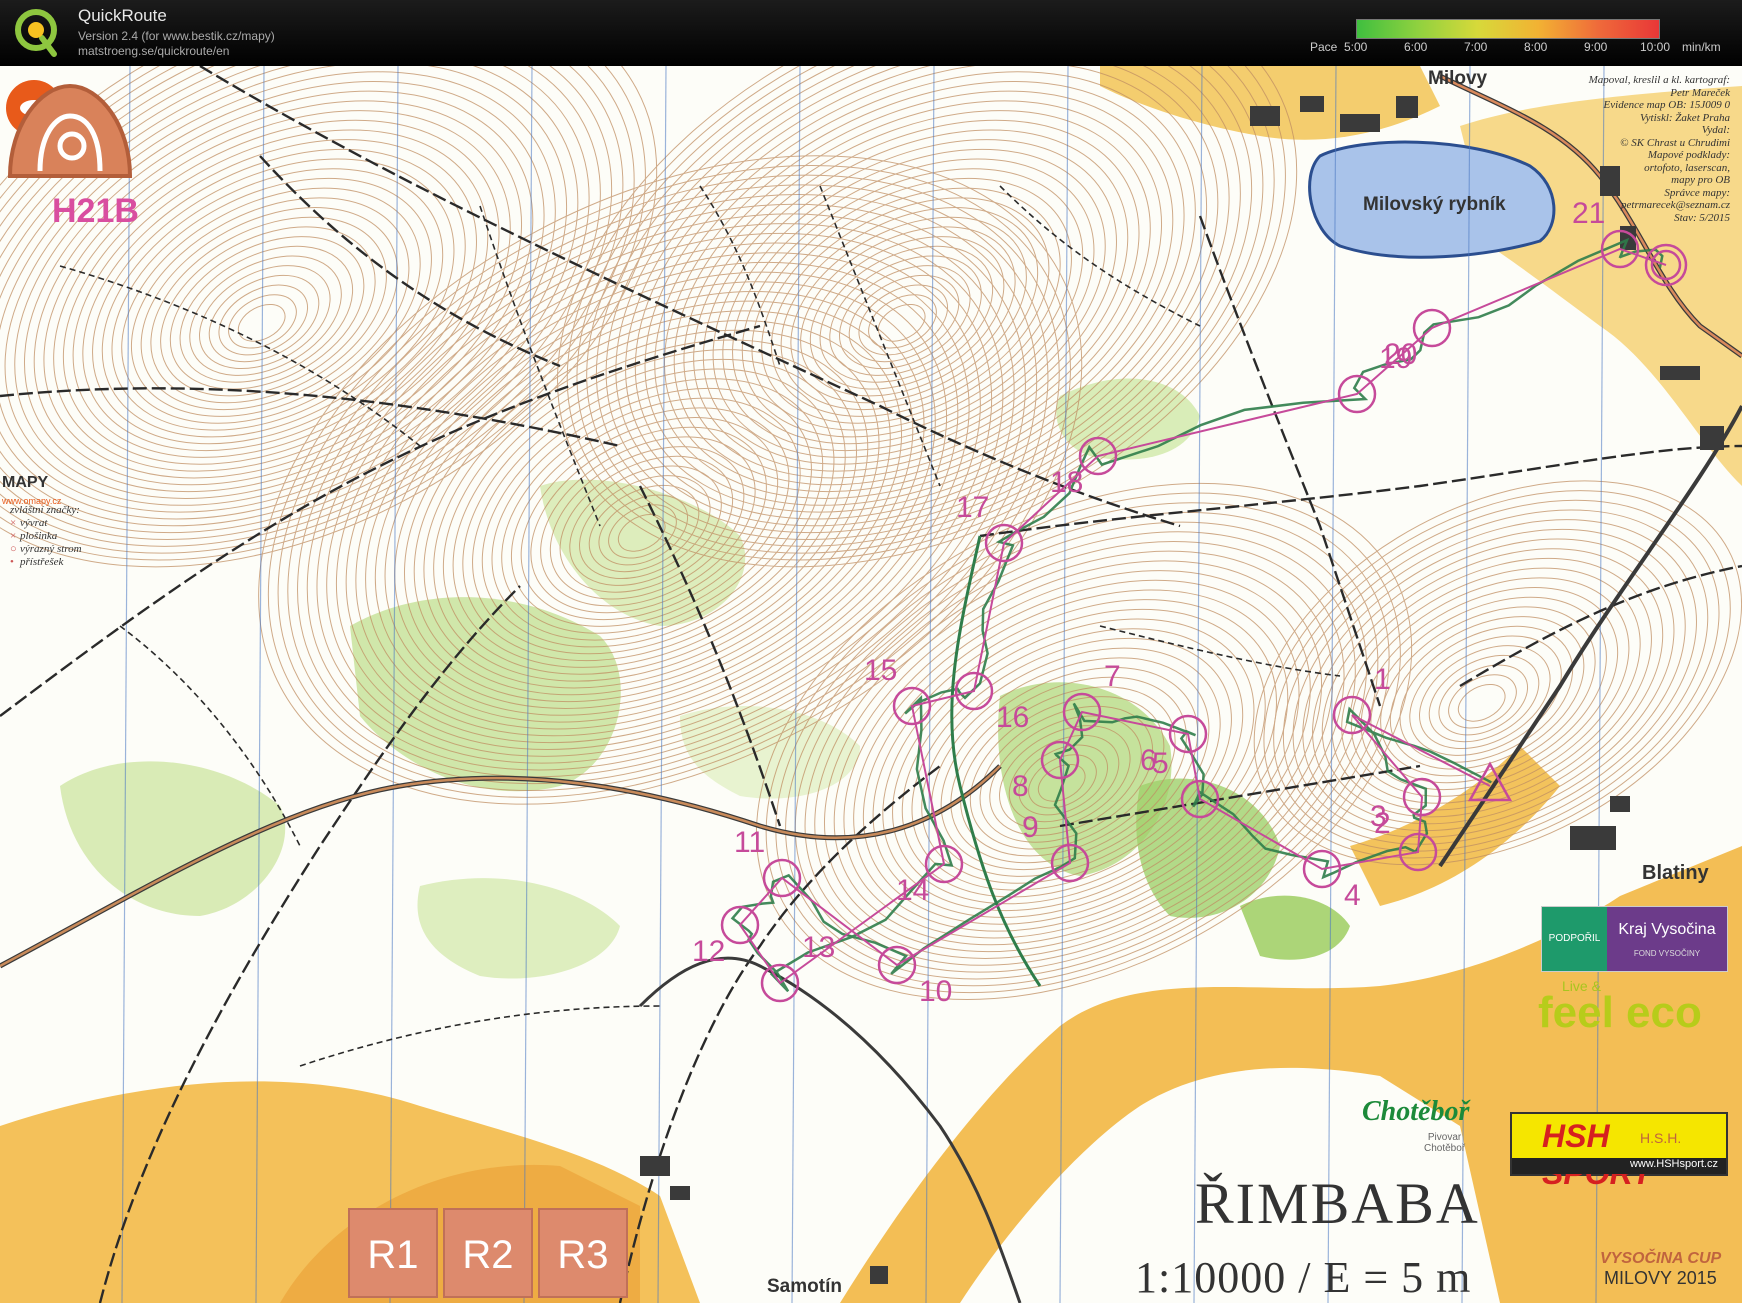 The height and width of the screenshot is (1303, 1742). Describe the element at coordinates (1574, 939) in the screenshot. I see `sponsor-podporil: PODPOŘIL` at that location.